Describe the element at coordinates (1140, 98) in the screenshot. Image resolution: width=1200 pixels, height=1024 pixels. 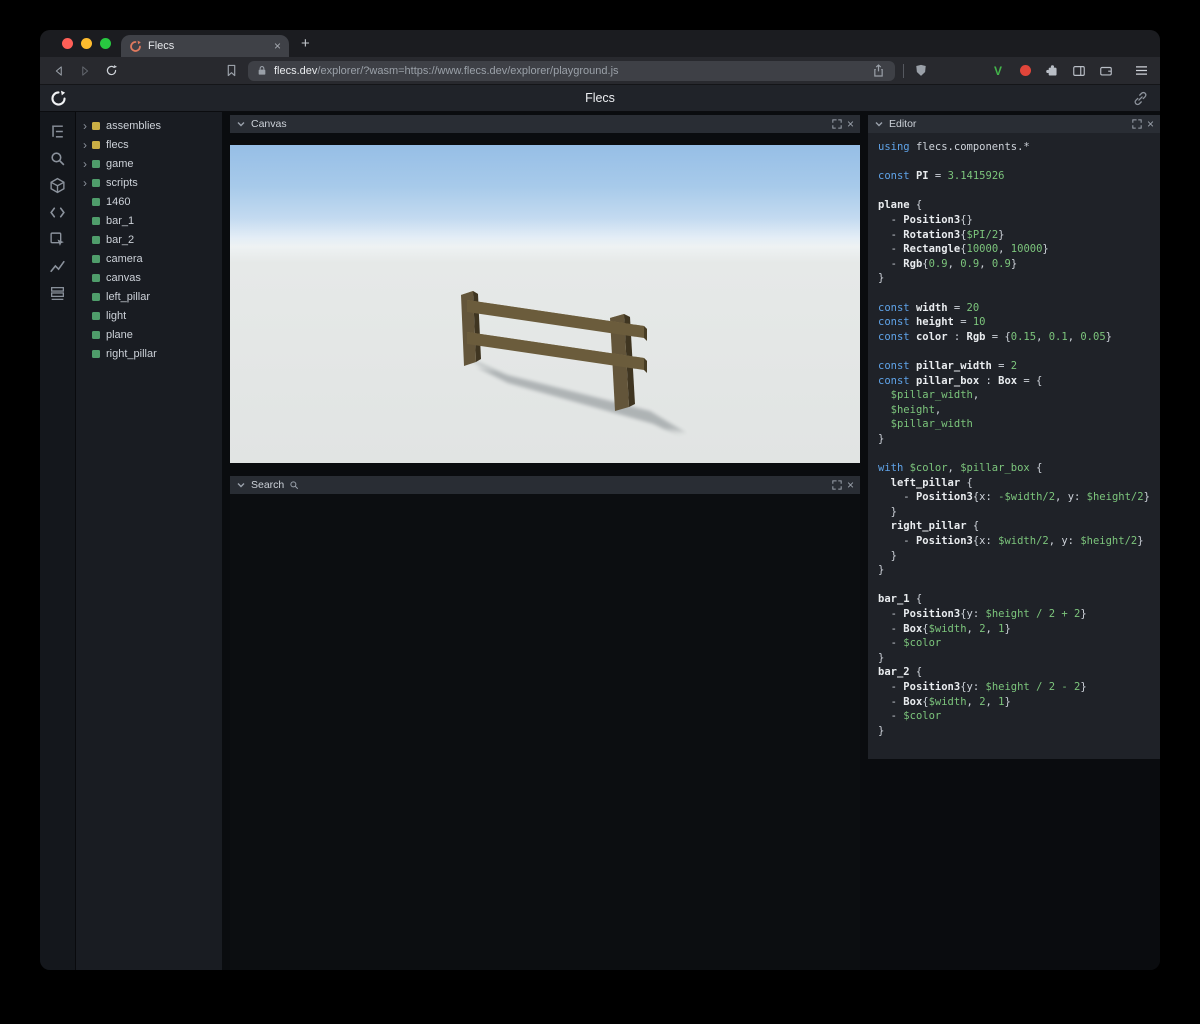
I see `share-link-icon` at that location.